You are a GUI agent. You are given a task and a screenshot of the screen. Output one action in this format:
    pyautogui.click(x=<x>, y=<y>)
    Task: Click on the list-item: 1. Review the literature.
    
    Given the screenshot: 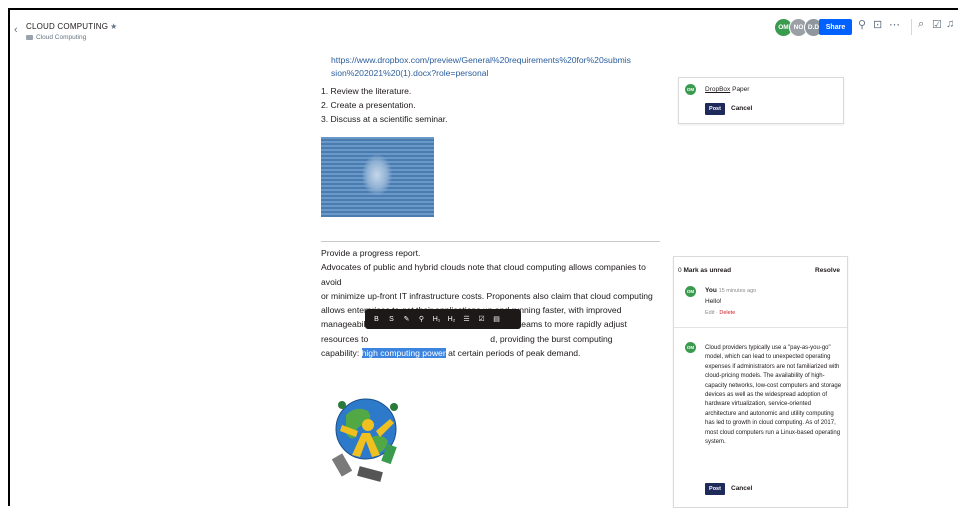 What is the action you would take?
    pyautogui.click(x=366, y=91)
    